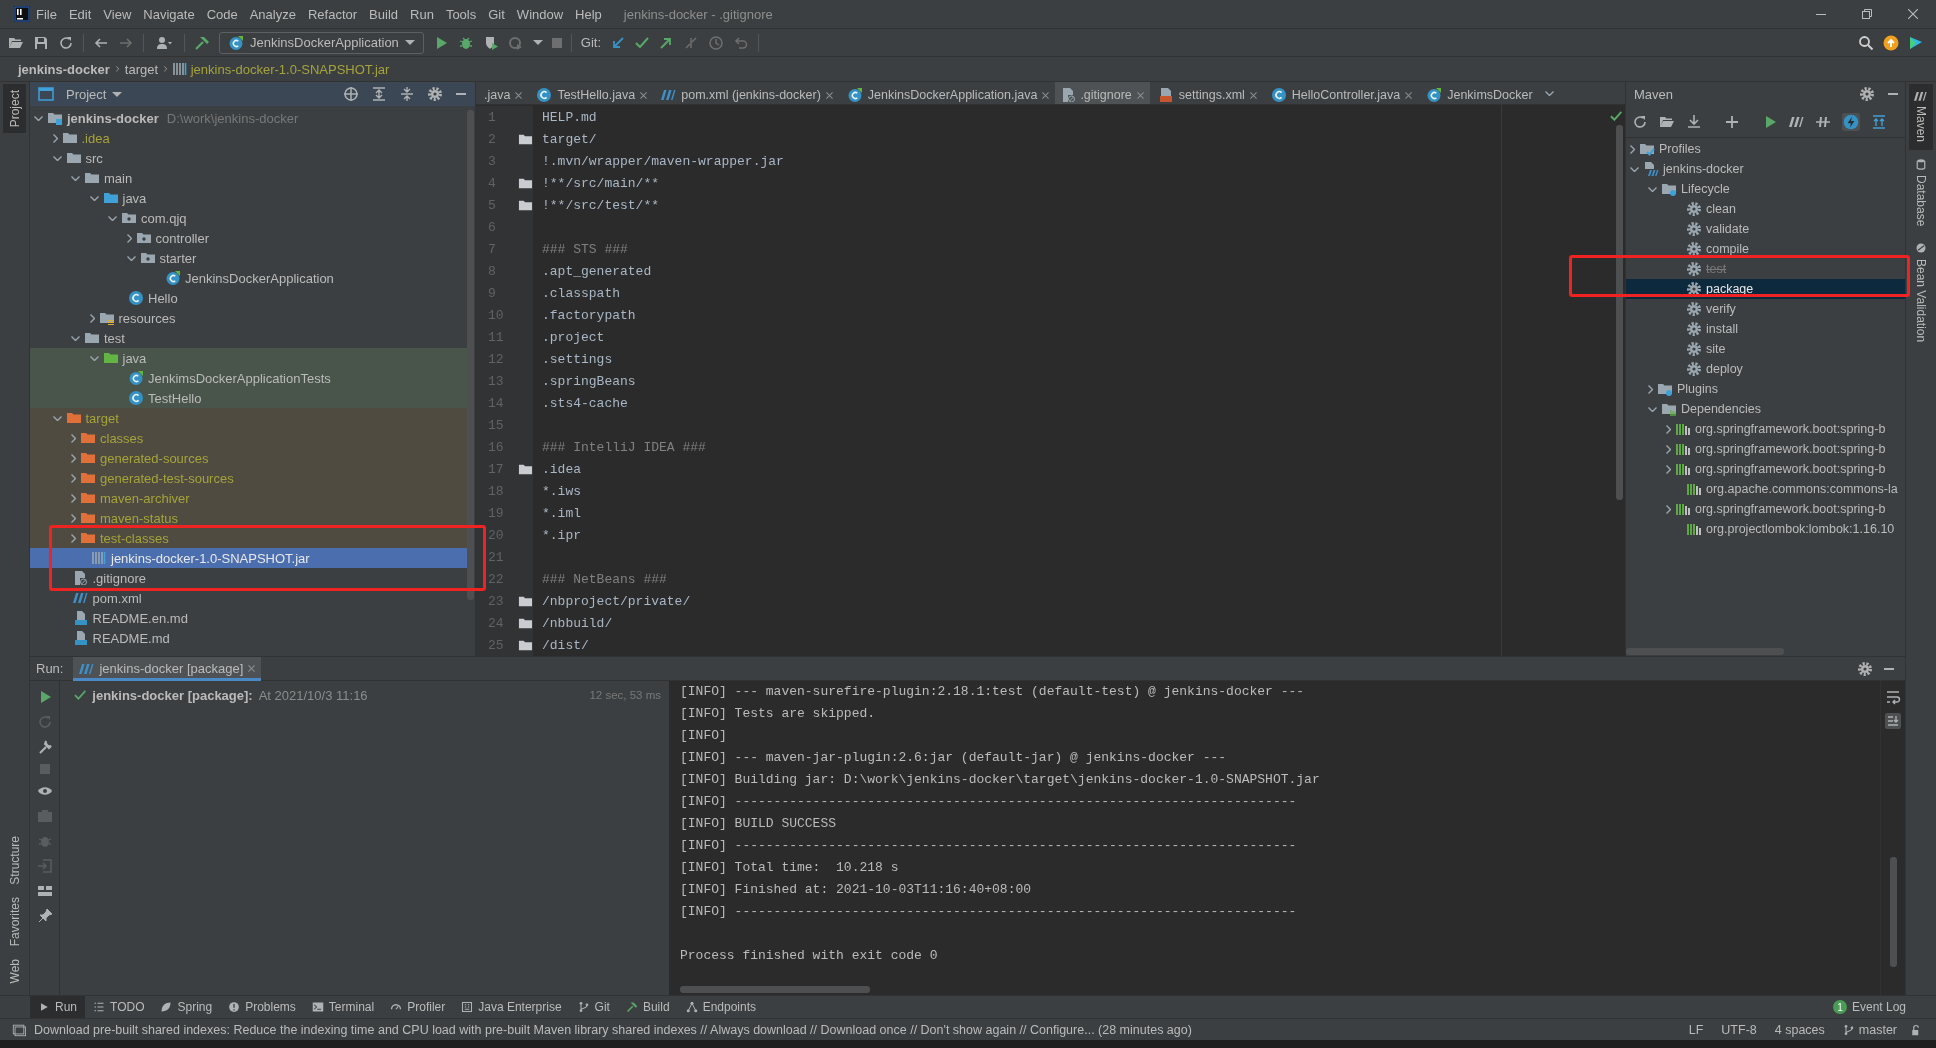 The width and height of the screenshot is (1936, 1048). What do you see at coordinates (169, 14) in the screenshot?
I see `menu-item: Navigate` at bounding box center [169, 14].